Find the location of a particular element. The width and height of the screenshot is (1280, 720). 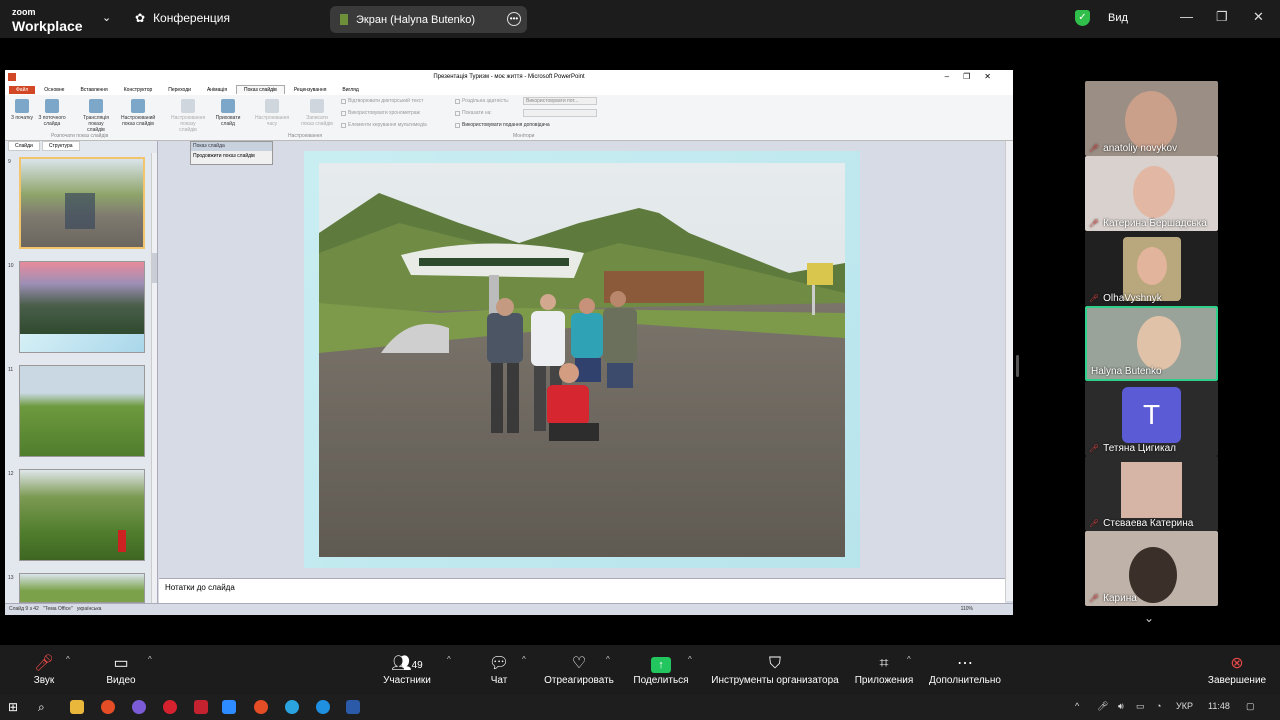

resume-slideshow-button: Продовжити показ слайдів is located at coordinates (231, 156).